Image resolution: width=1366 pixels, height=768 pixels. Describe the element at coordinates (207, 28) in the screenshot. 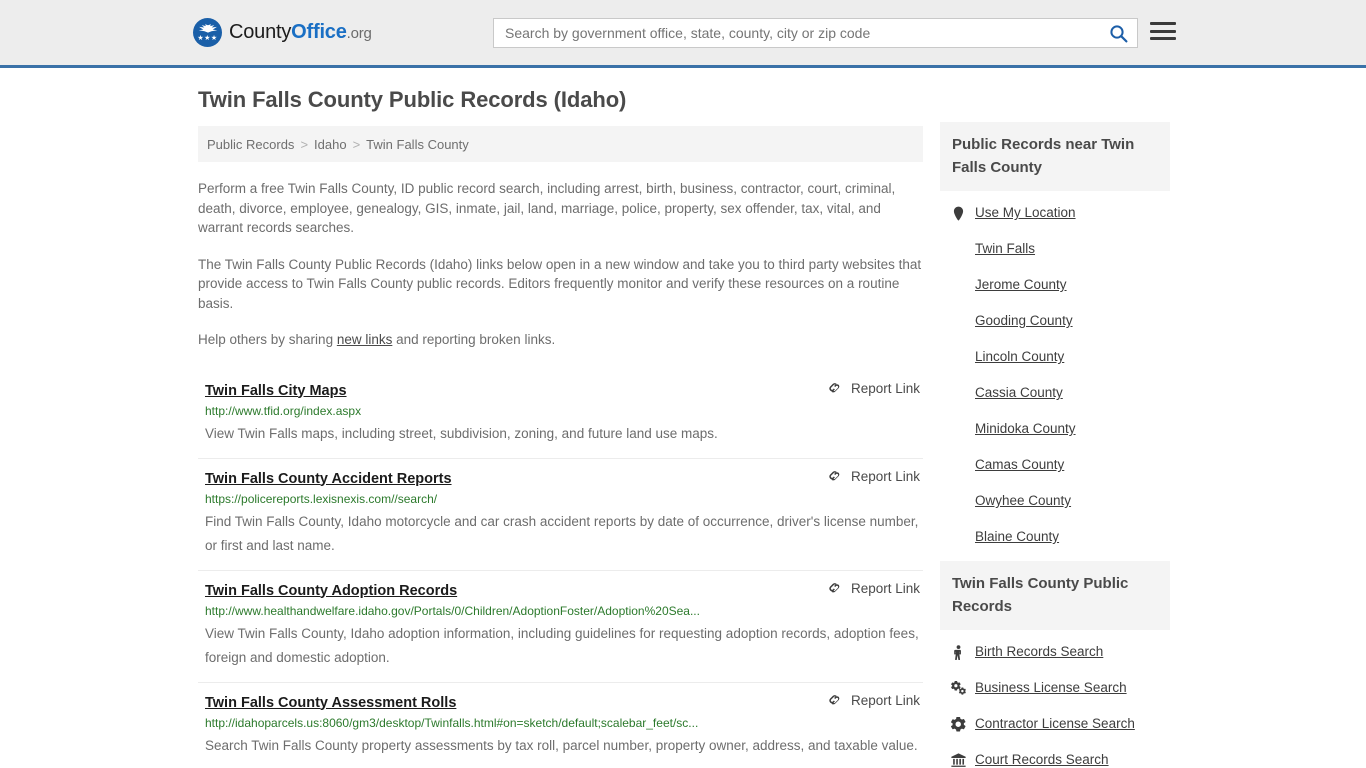

I see `eagle-icon` at that location.